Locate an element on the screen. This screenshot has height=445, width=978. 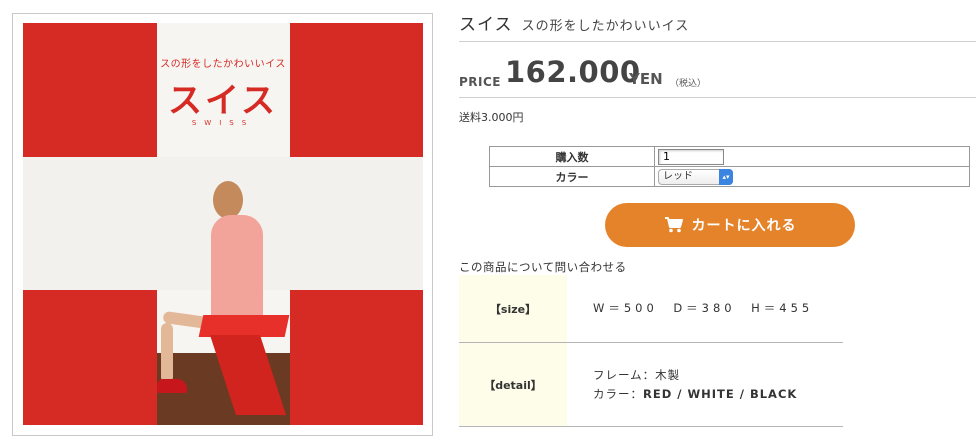
detail-color-value: RED / WHITE / BLACK is located at coordinates (720, 393).